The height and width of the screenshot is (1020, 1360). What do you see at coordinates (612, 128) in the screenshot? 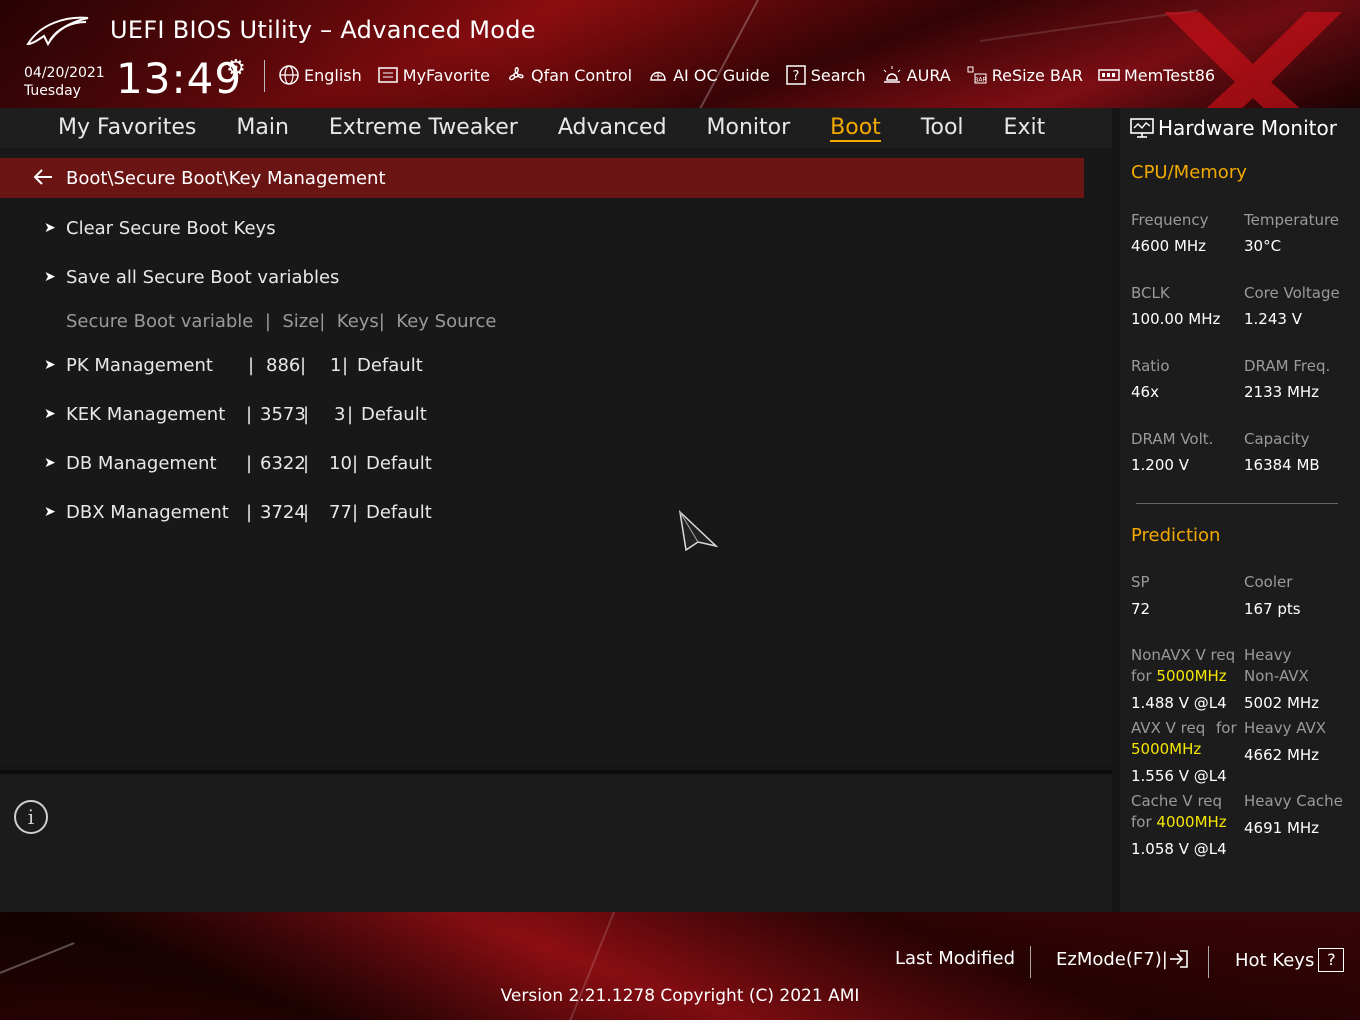
I see `tab-advanced: Advanced` at bounding box center [612, 128].